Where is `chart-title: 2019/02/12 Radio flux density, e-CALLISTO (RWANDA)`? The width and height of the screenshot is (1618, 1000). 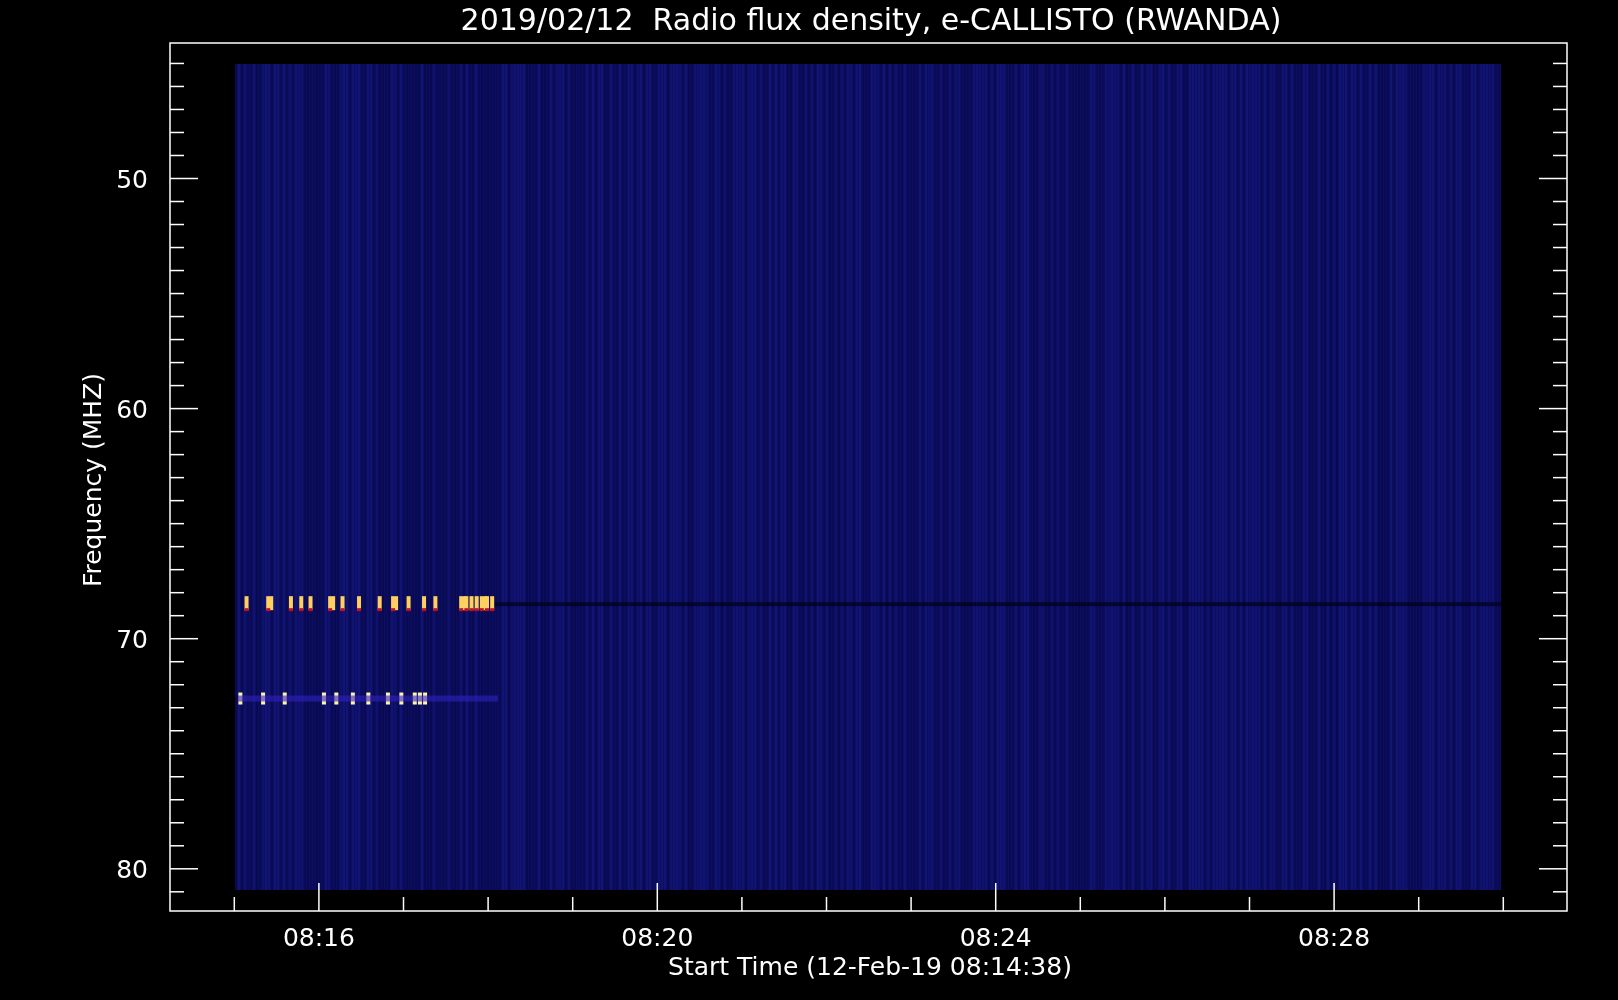
chart-title: 2019/02/12 Radio flux density, e-CALLISTO (RWANDA) is located at coordinates (871, 19).